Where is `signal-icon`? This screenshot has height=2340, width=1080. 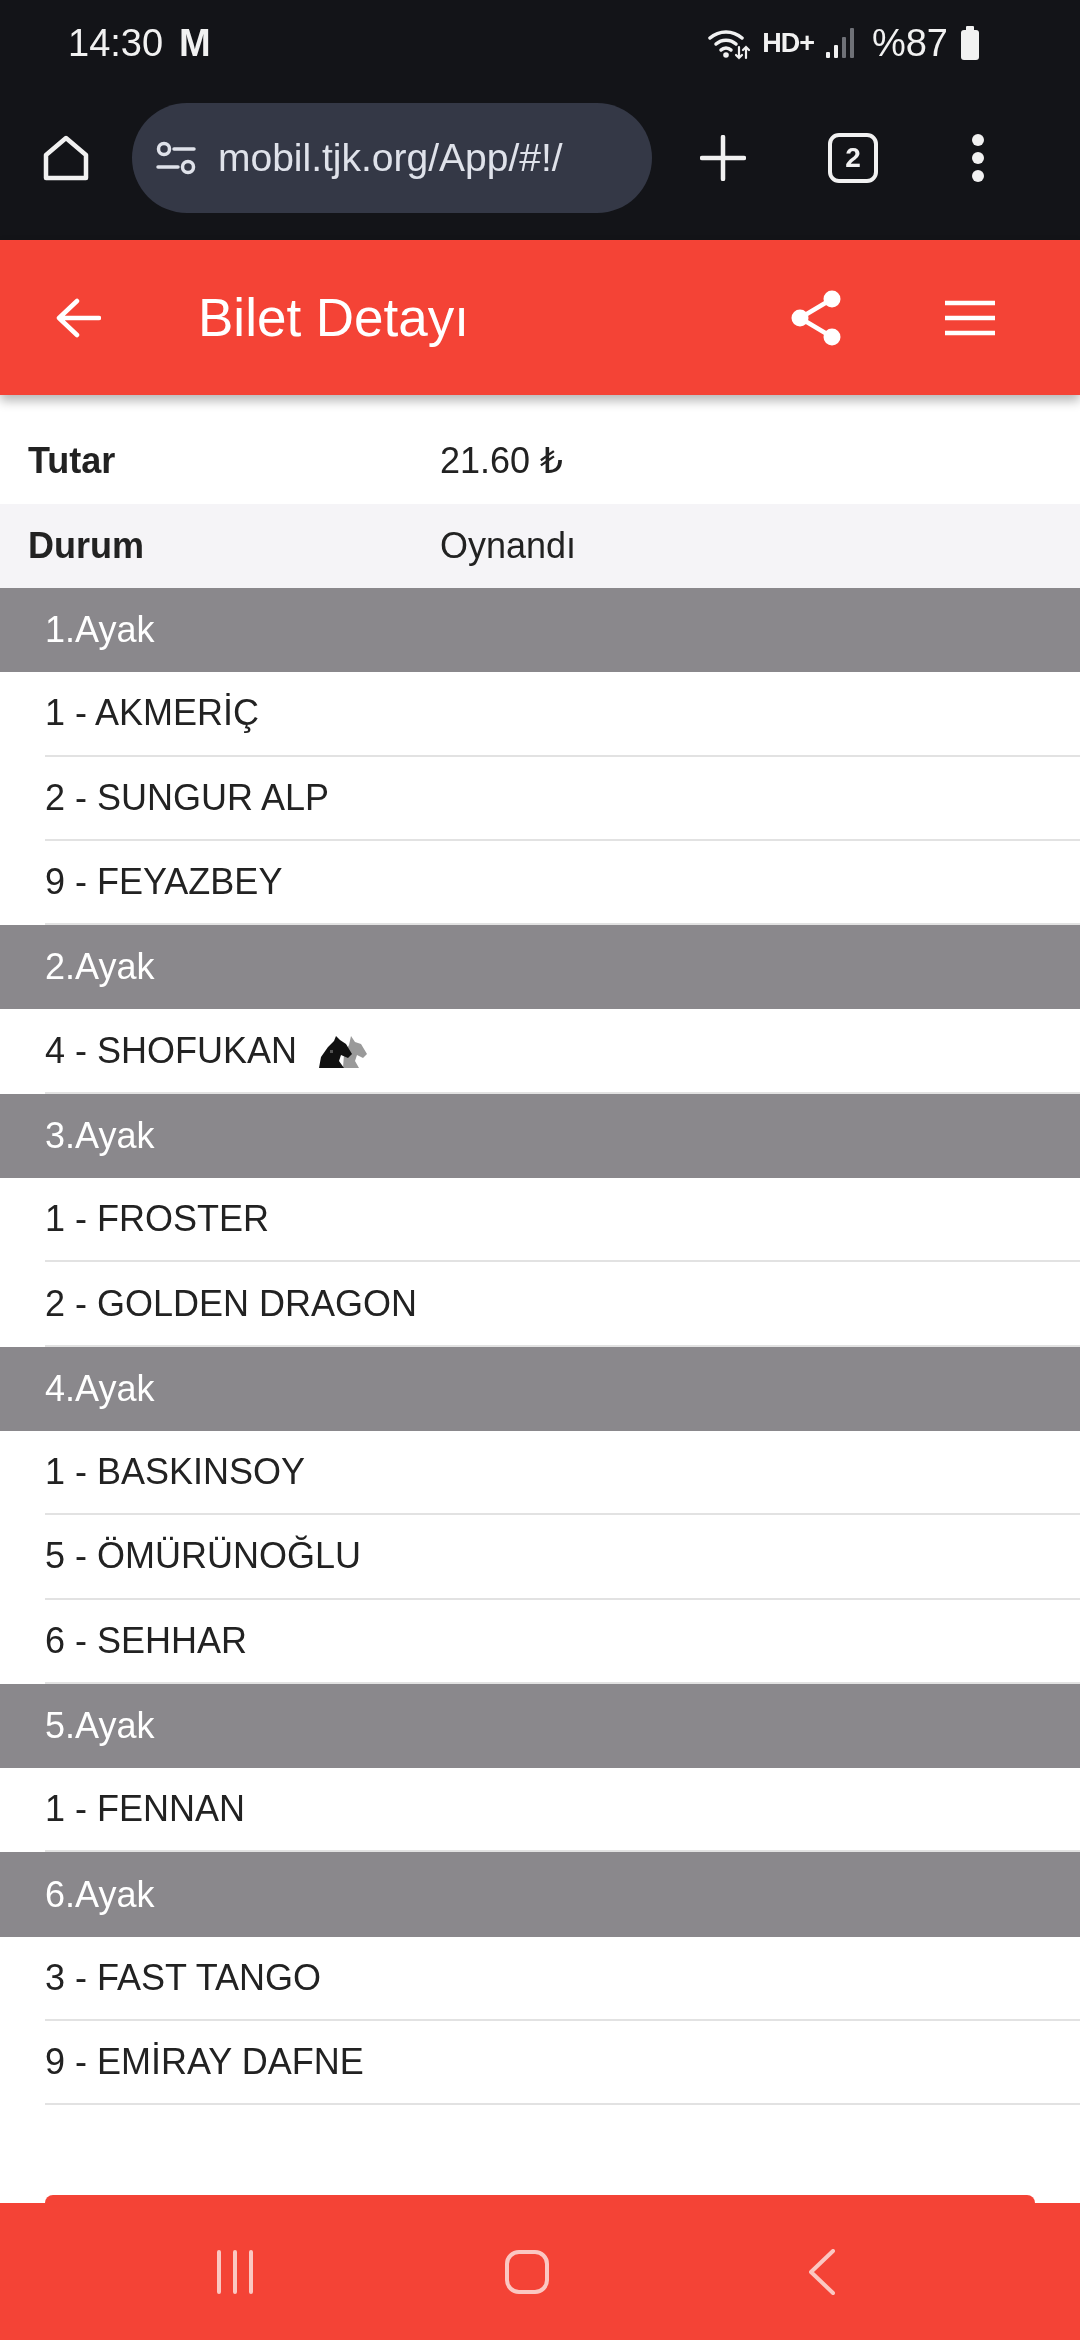
signal-icon is located at coordinates (839, 43).